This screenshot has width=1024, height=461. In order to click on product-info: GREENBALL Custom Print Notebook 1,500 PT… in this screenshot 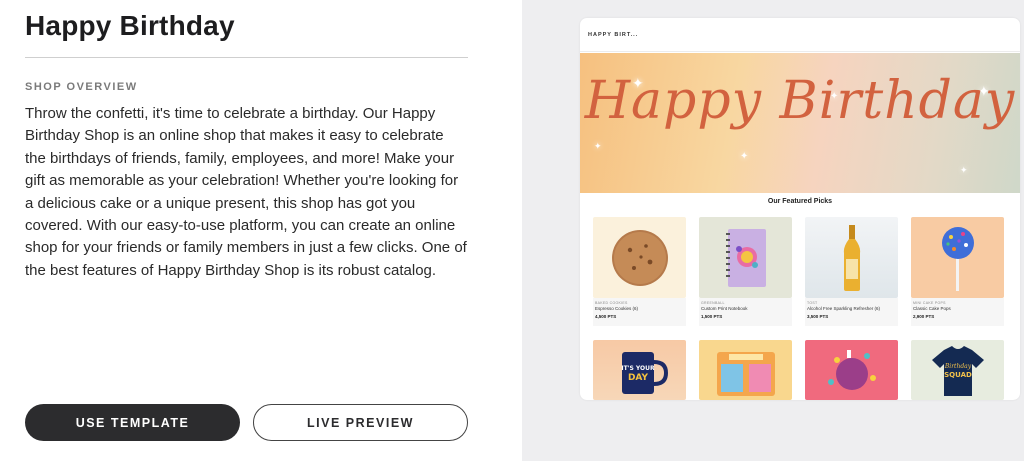, I will do `click(745, 312)`.